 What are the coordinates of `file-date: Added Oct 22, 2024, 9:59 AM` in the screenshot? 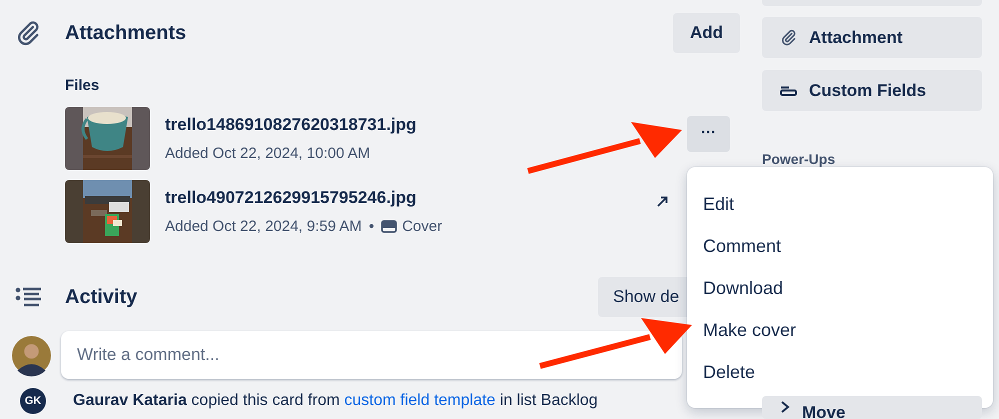 It's located at (263, 226).